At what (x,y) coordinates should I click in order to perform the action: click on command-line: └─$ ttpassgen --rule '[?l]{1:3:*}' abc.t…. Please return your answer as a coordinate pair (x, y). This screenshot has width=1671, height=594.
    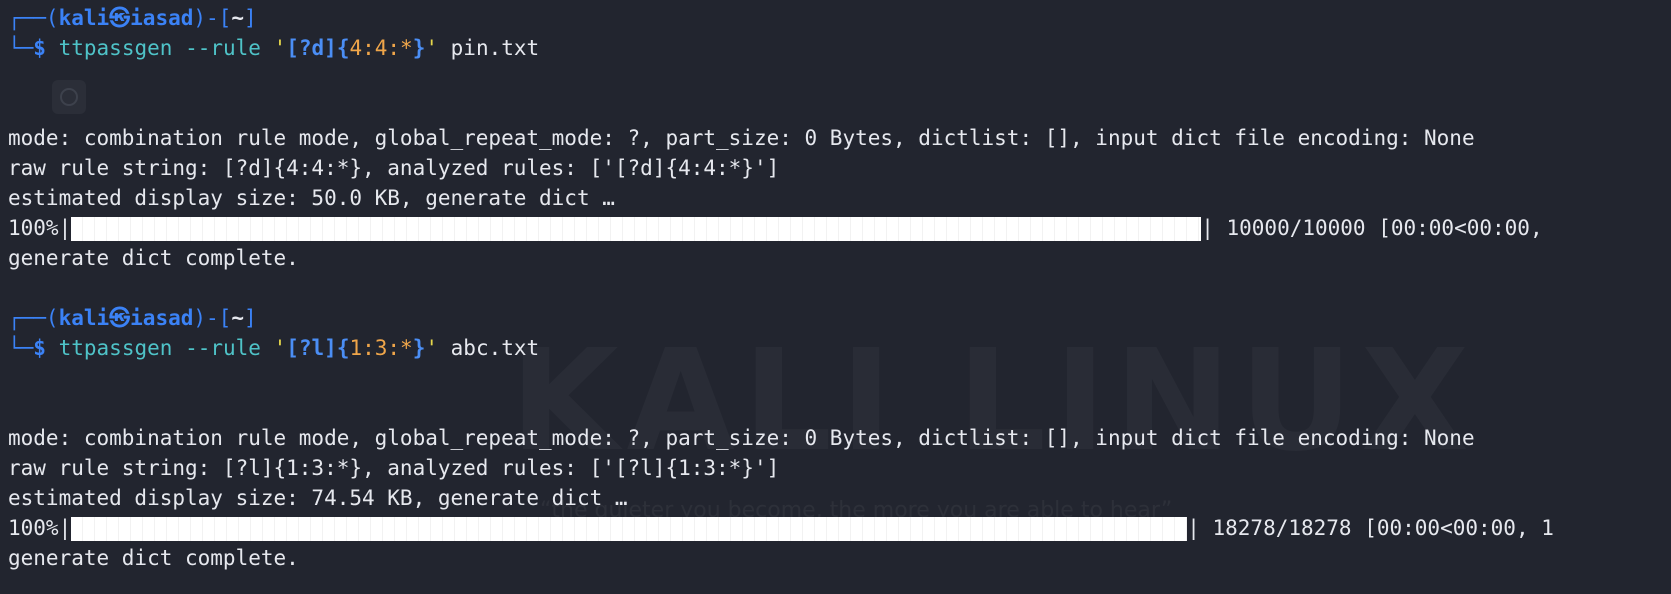
    Looking at the image, I should click on (839, 348).